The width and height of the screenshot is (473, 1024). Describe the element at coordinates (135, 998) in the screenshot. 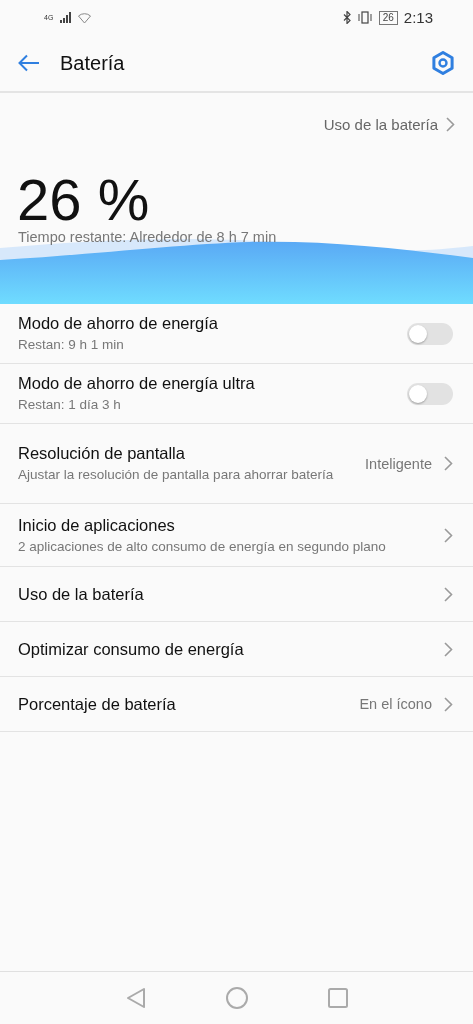

I see `back-icon` at that location.